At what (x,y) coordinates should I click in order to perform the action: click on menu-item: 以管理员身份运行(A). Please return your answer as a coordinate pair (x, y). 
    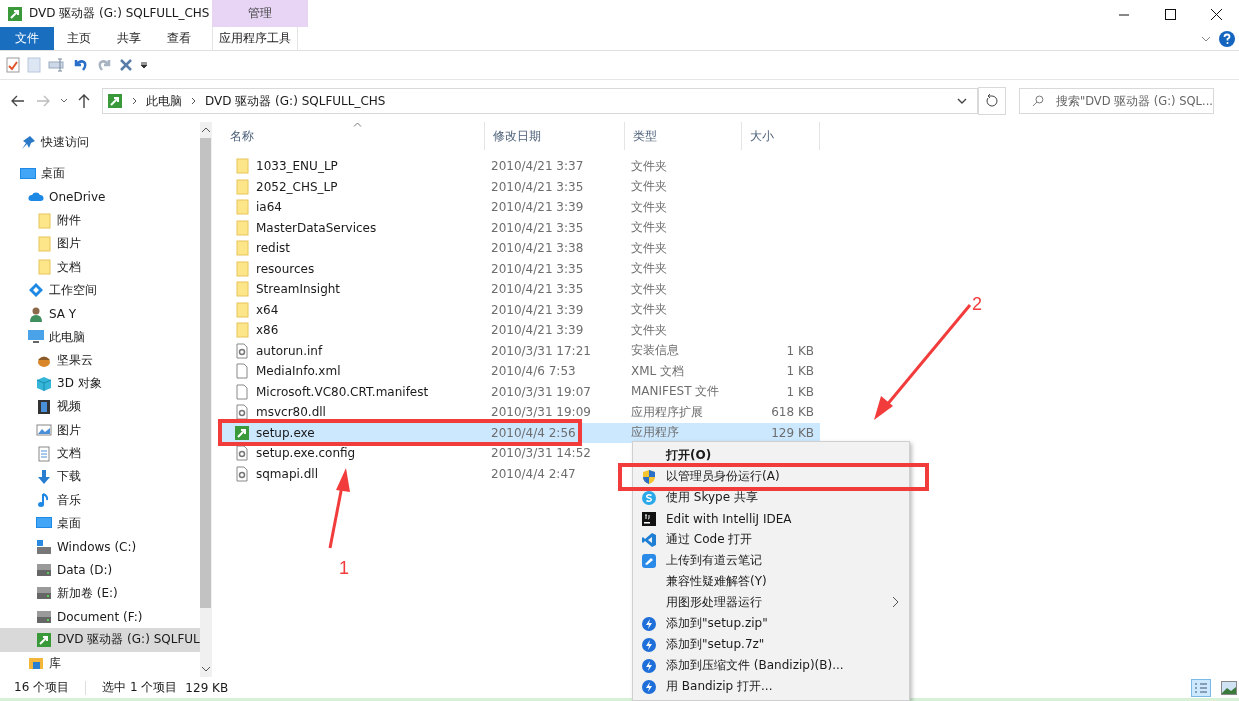
    Looking at the image, I should click on (771, 476).